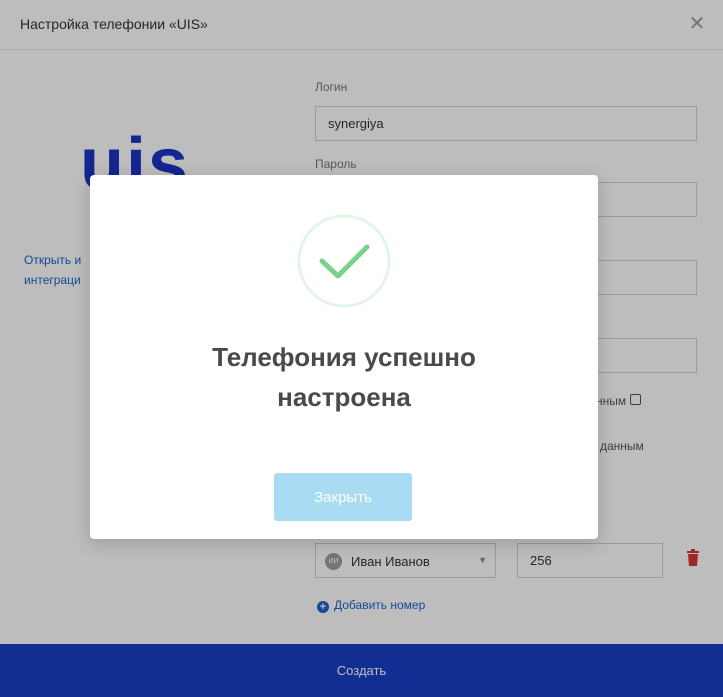 The height and width of the screenshot is (697, 723). I want to click on success-check-icon, so click(344, 261).